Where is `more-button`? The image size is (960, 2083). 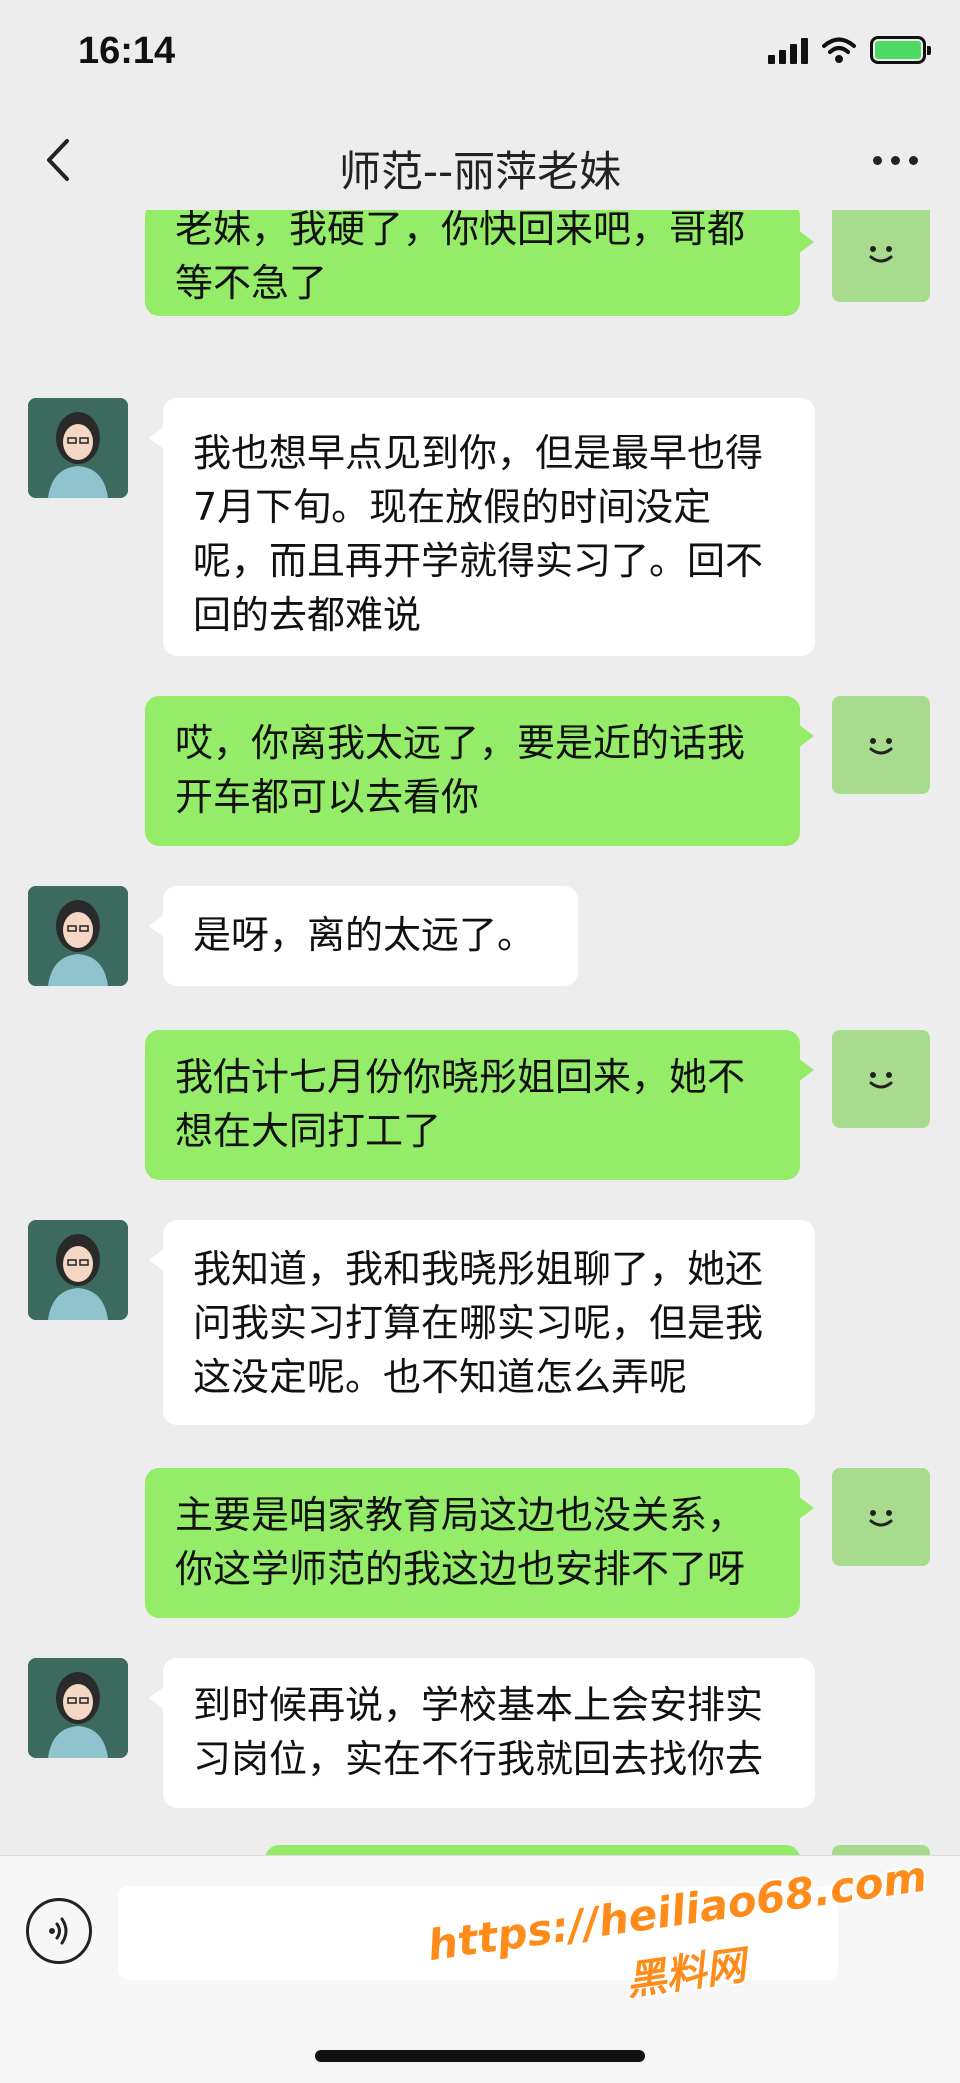 more-button is located at coordinates (895, 160).